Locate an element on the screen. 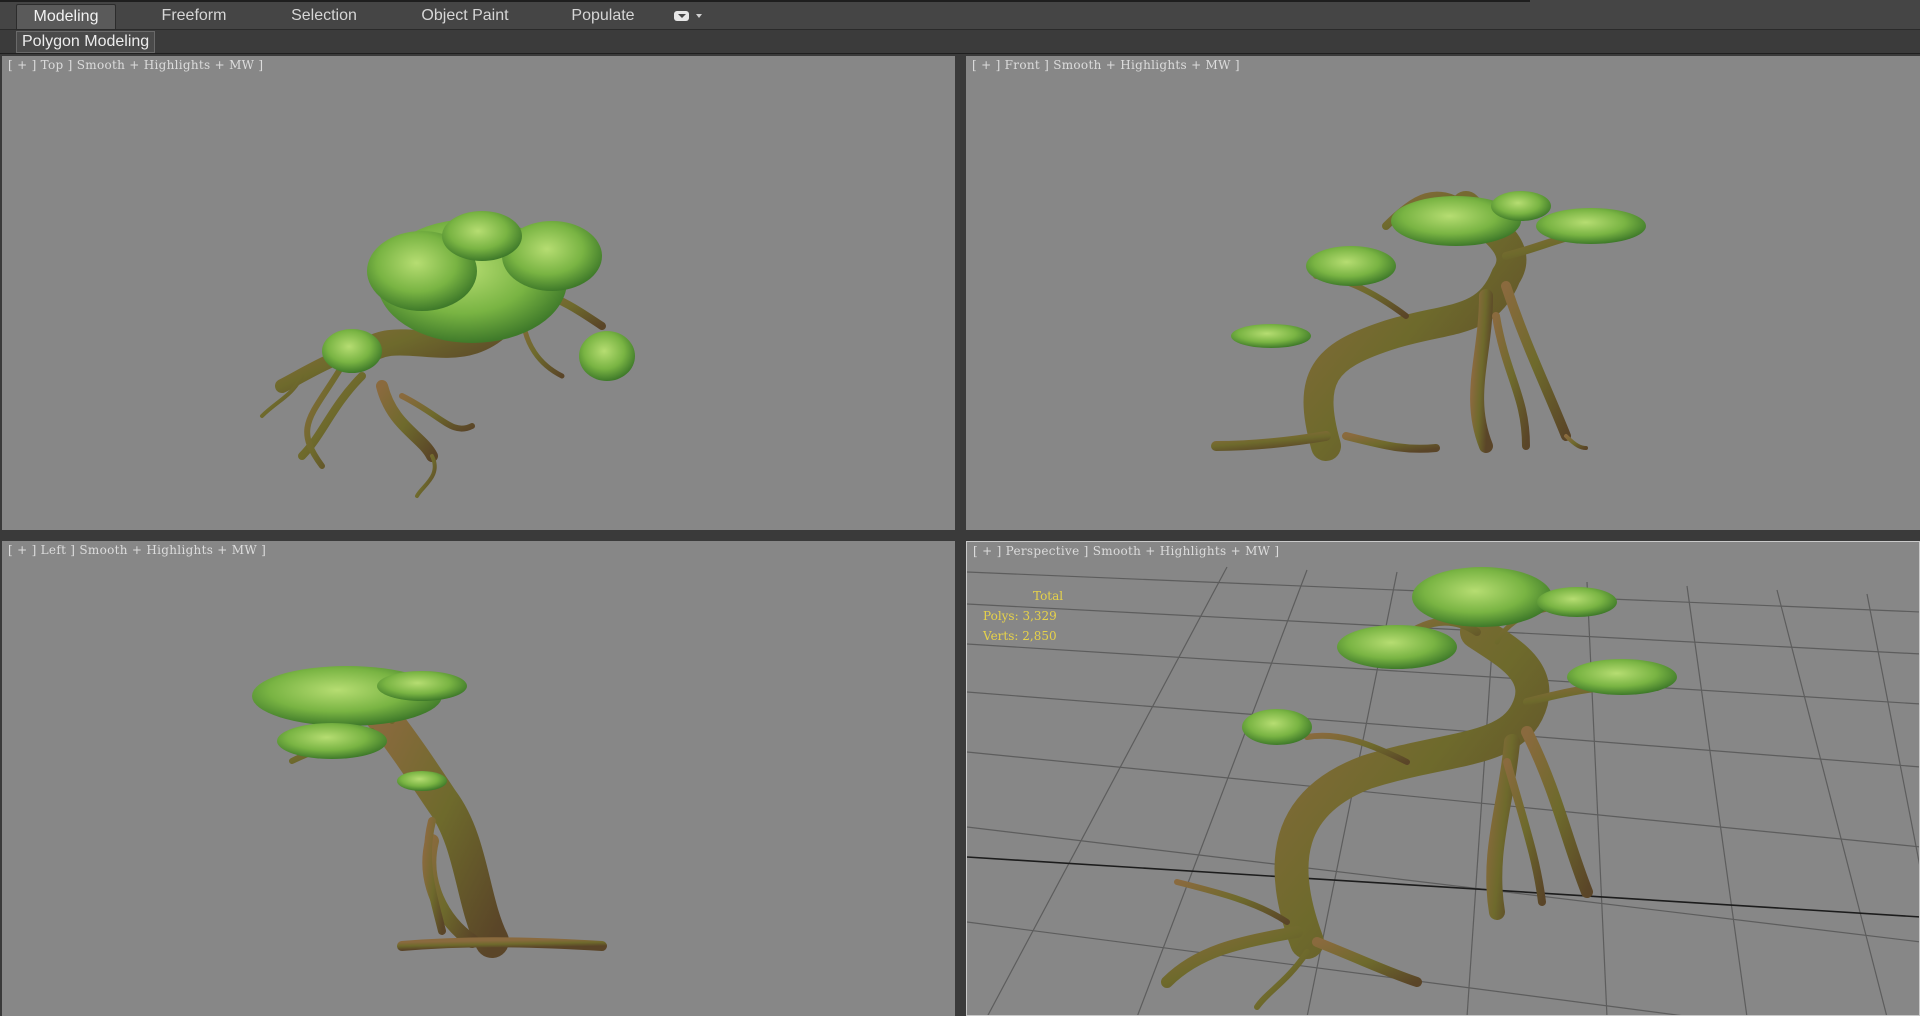  tab-modeling: Modeling is located at coordinates (66, 16).